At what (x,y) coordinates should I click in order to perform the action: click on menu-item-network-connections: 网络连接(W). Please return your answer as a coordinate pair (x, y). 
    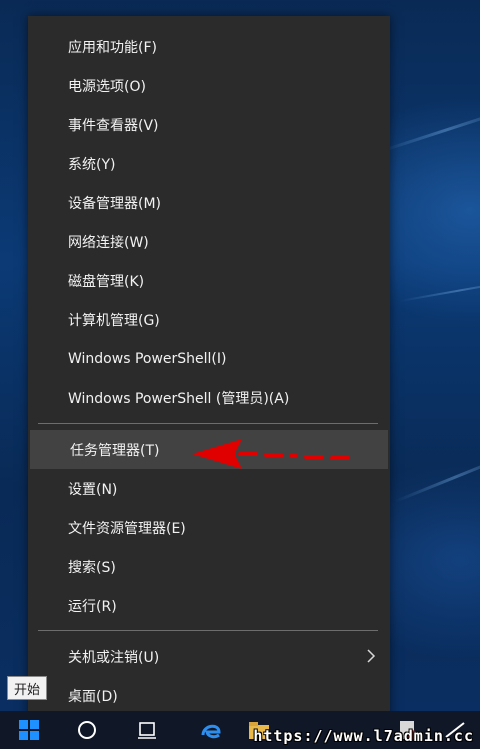
    Looking at the image, I should click on (209, 241).